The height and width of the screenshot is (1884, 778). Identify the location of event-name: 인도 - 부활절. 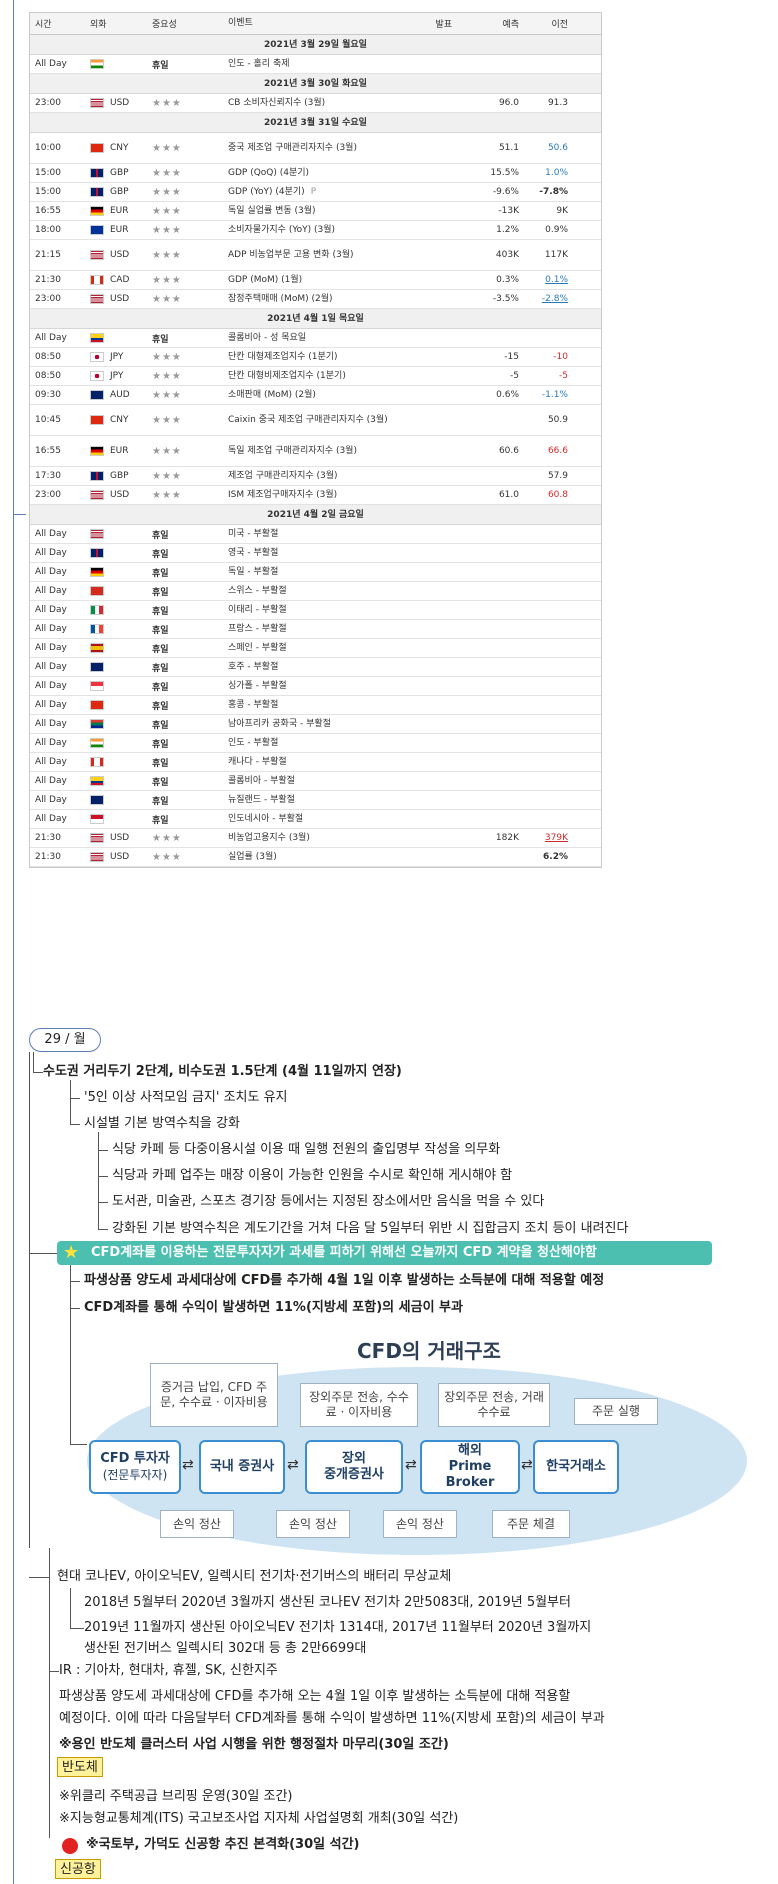
(312, 743).